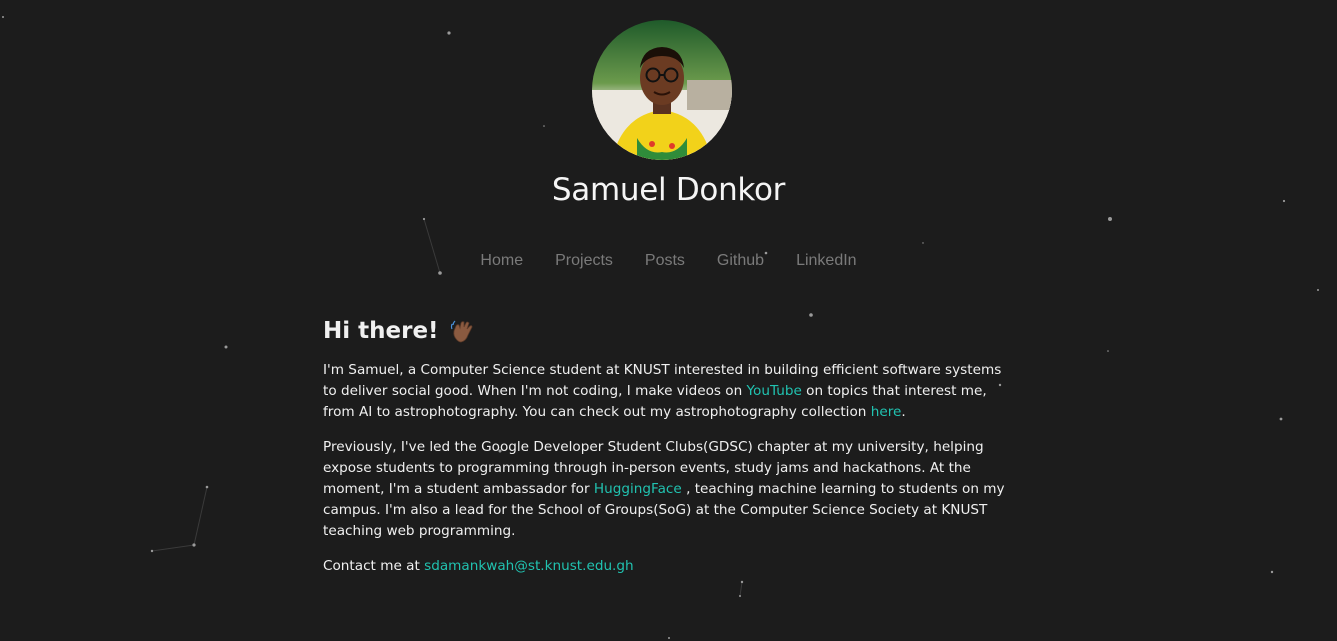 Image resolution: width=1337 pixels, height=641 pixels. Describe the element at coordinates (826, 261) in the screenshot. I see `nav-link-linkedin: LinkedIn` at that location.